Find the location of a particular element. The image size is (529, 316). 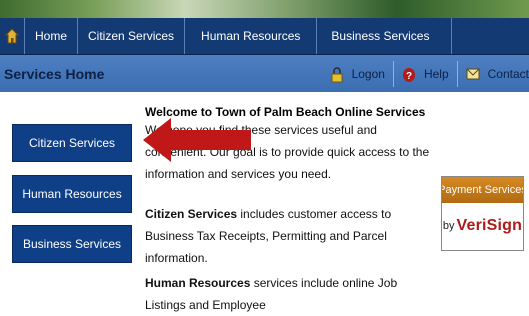

help-label: Help is located at coordinates (436, 73).